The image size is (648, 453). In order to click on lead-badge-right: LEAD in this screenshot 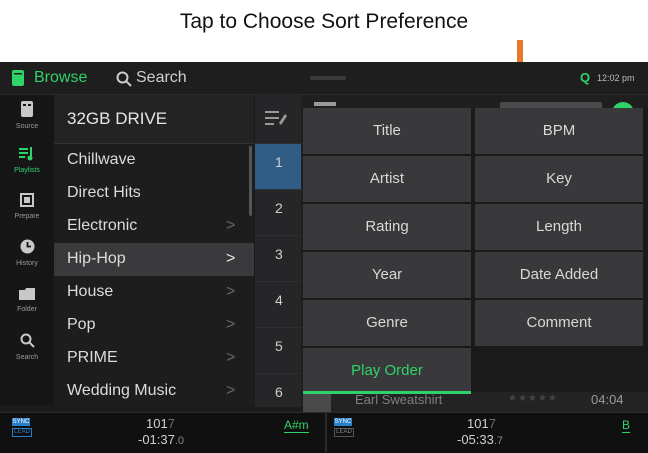, I will do `click(344, 432)`.